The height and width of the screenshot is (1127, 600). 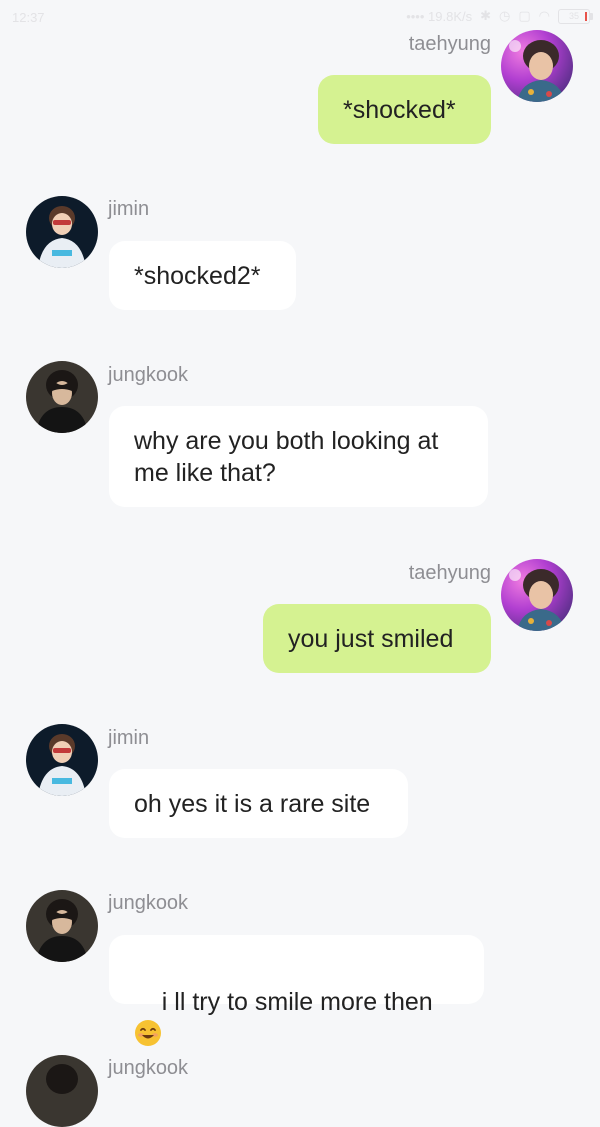 What do you see at coordinates (524, 15) in the screenshot?
I see `signal-icon: ▢` at bounding box center [524, 15].